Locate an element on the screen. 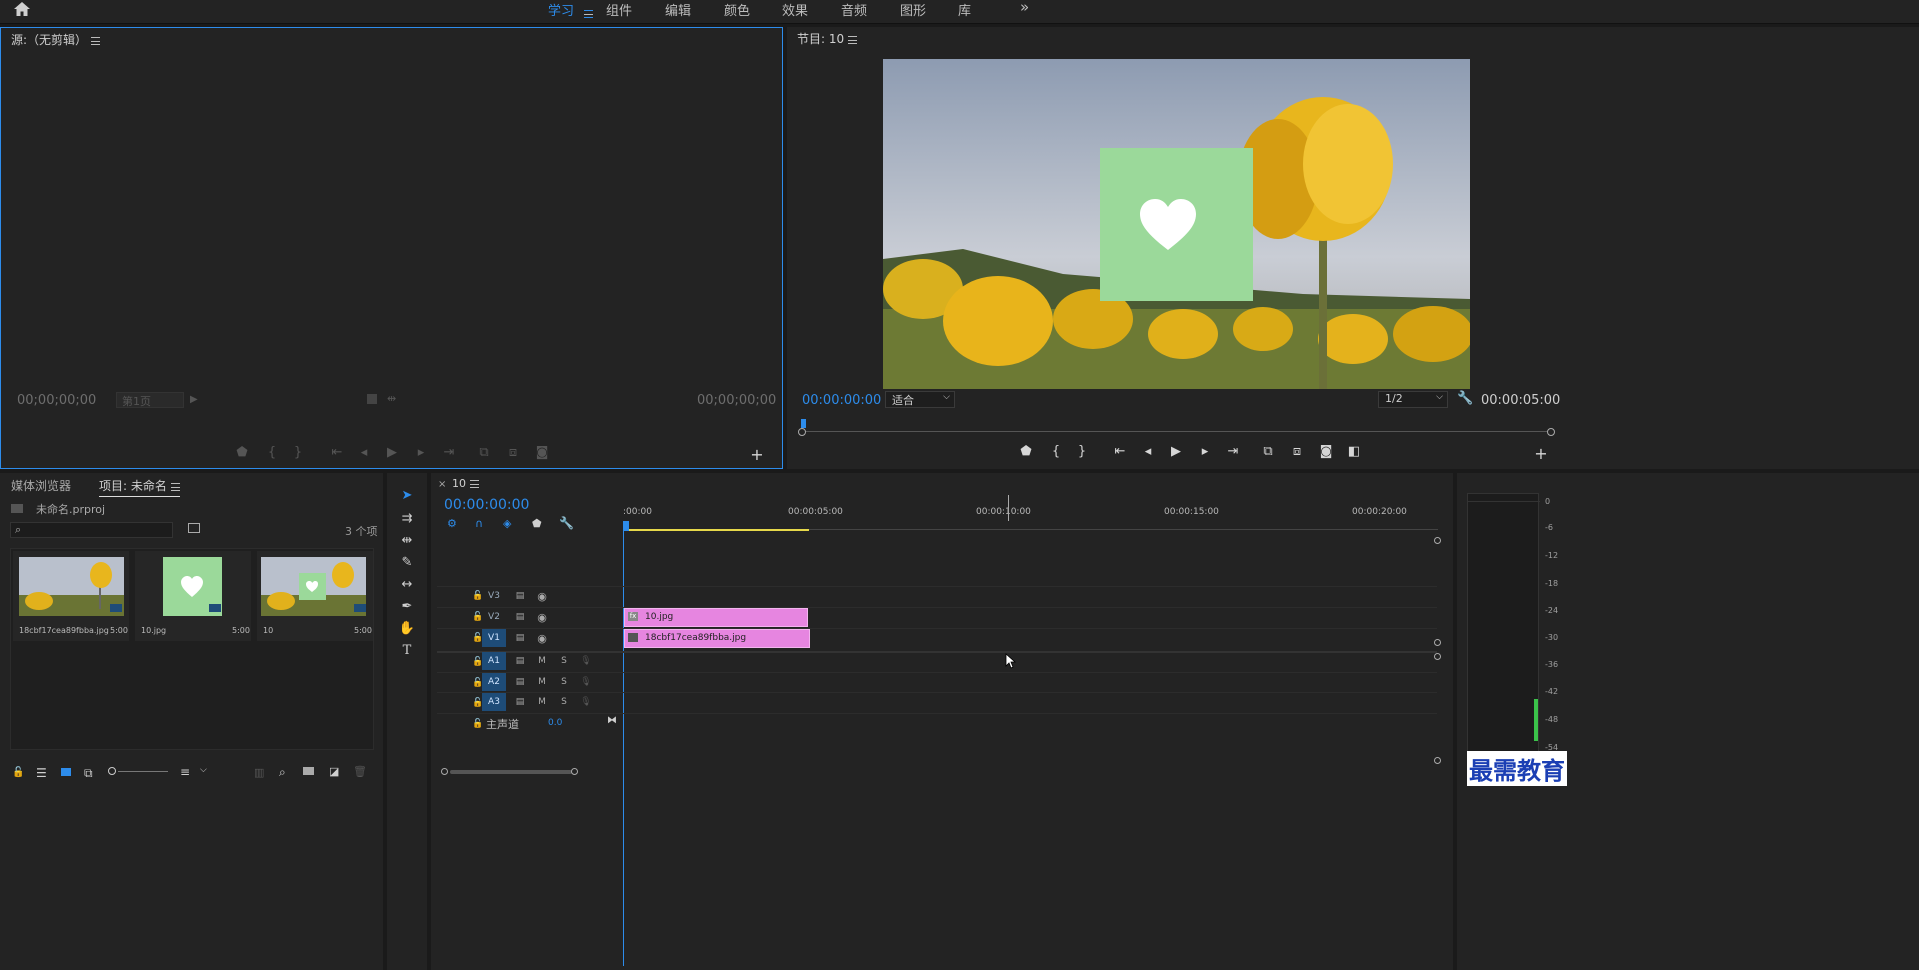 Image resolution: width=1919 pixels, height=970 pixels. workspace-tab-audio: 音频 is located at coordinates (854, 9).